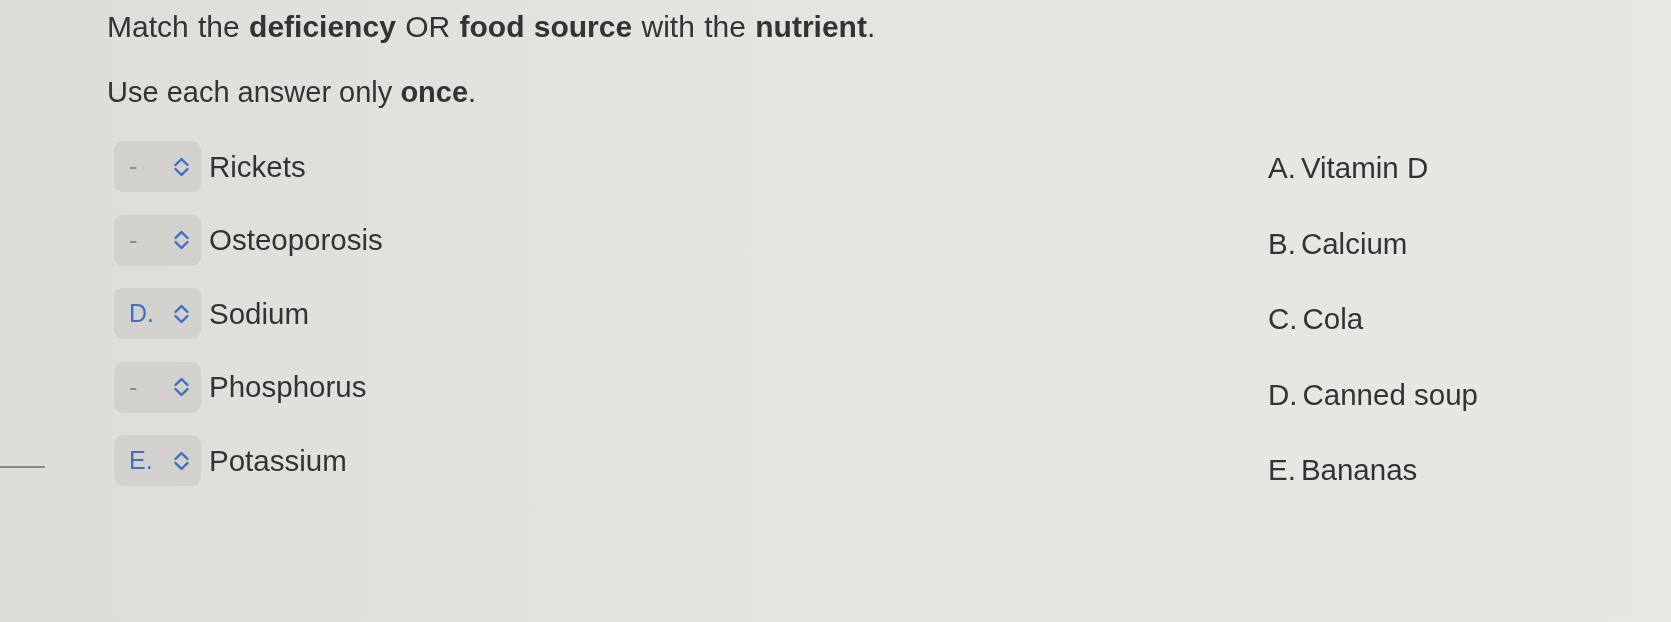 This screenshot has width=1671, height=622. Describe the element at coordinates (1333, 319) in the screenshot. I see `option-label: Cola` at that location.